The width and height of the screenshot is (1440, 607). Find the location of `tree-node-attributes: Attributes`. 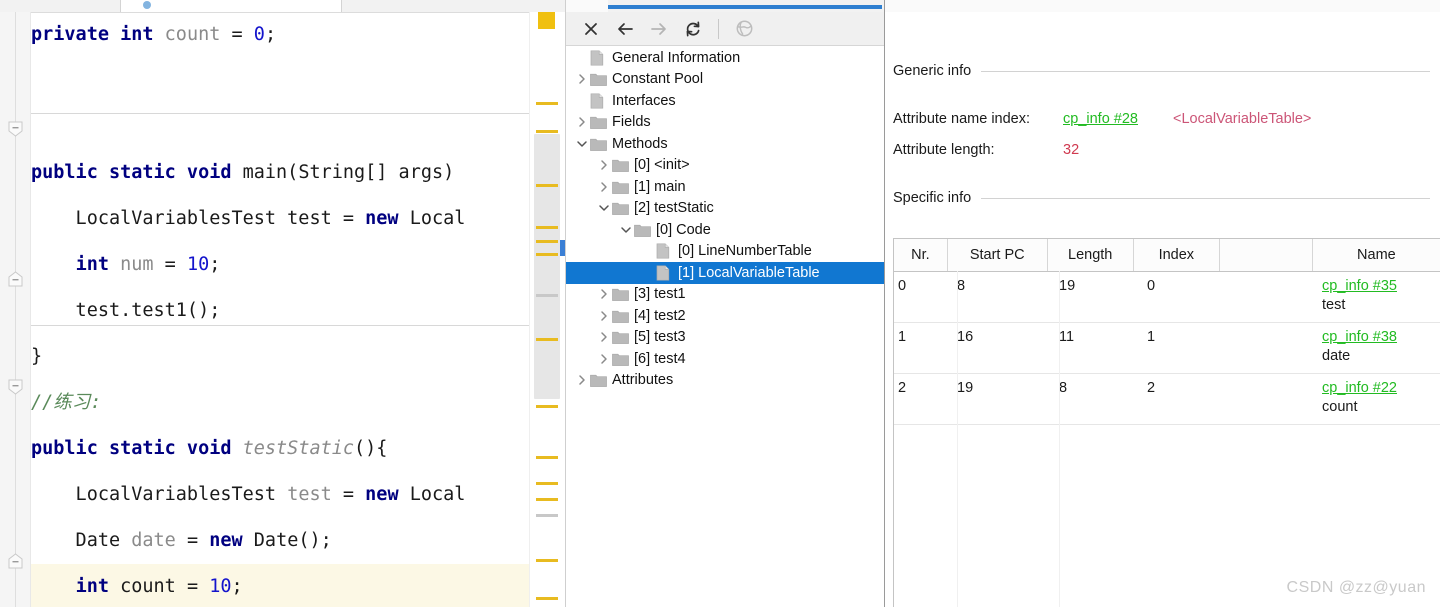

tree-node-attributes: Attributes is located at coordinates (725, 381).